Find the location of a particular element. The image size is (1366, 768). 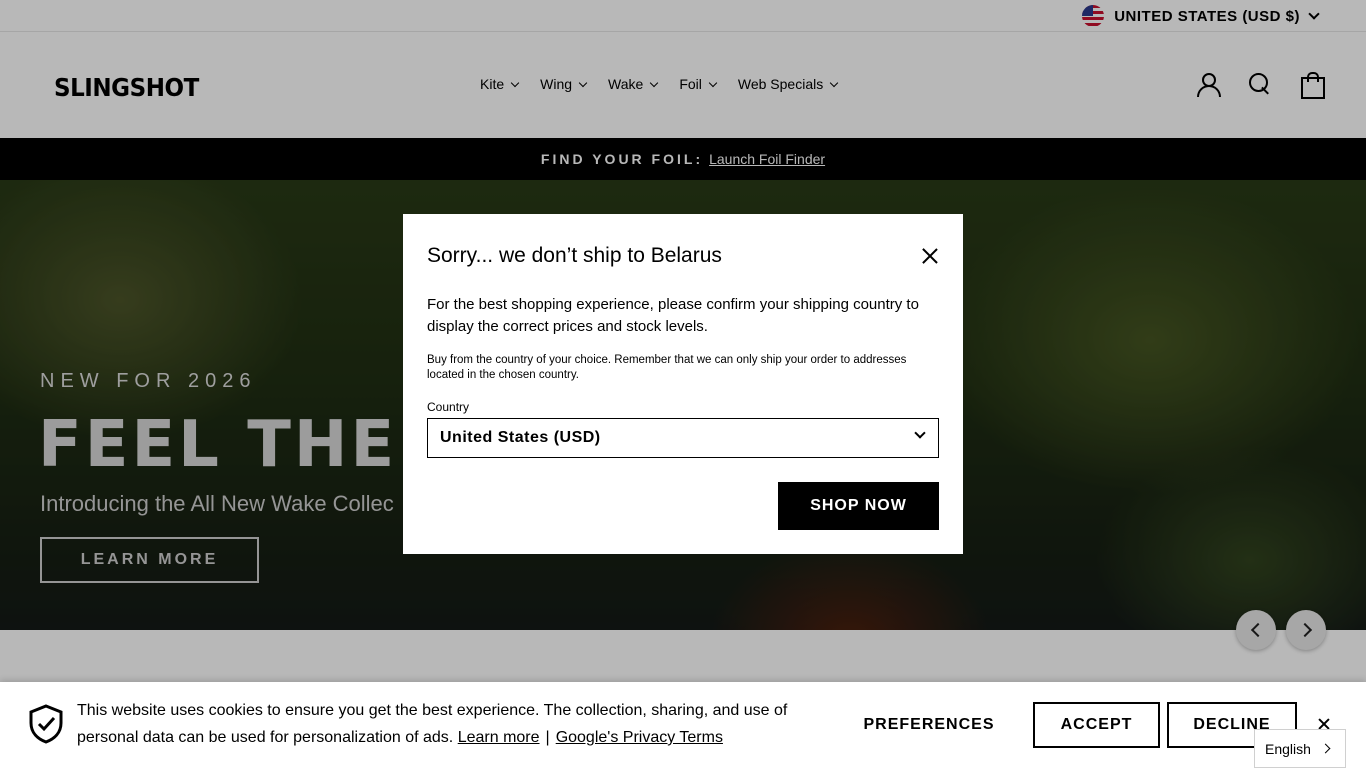

preferences-button: PREFERENCES is located at coordinates (929, 725).